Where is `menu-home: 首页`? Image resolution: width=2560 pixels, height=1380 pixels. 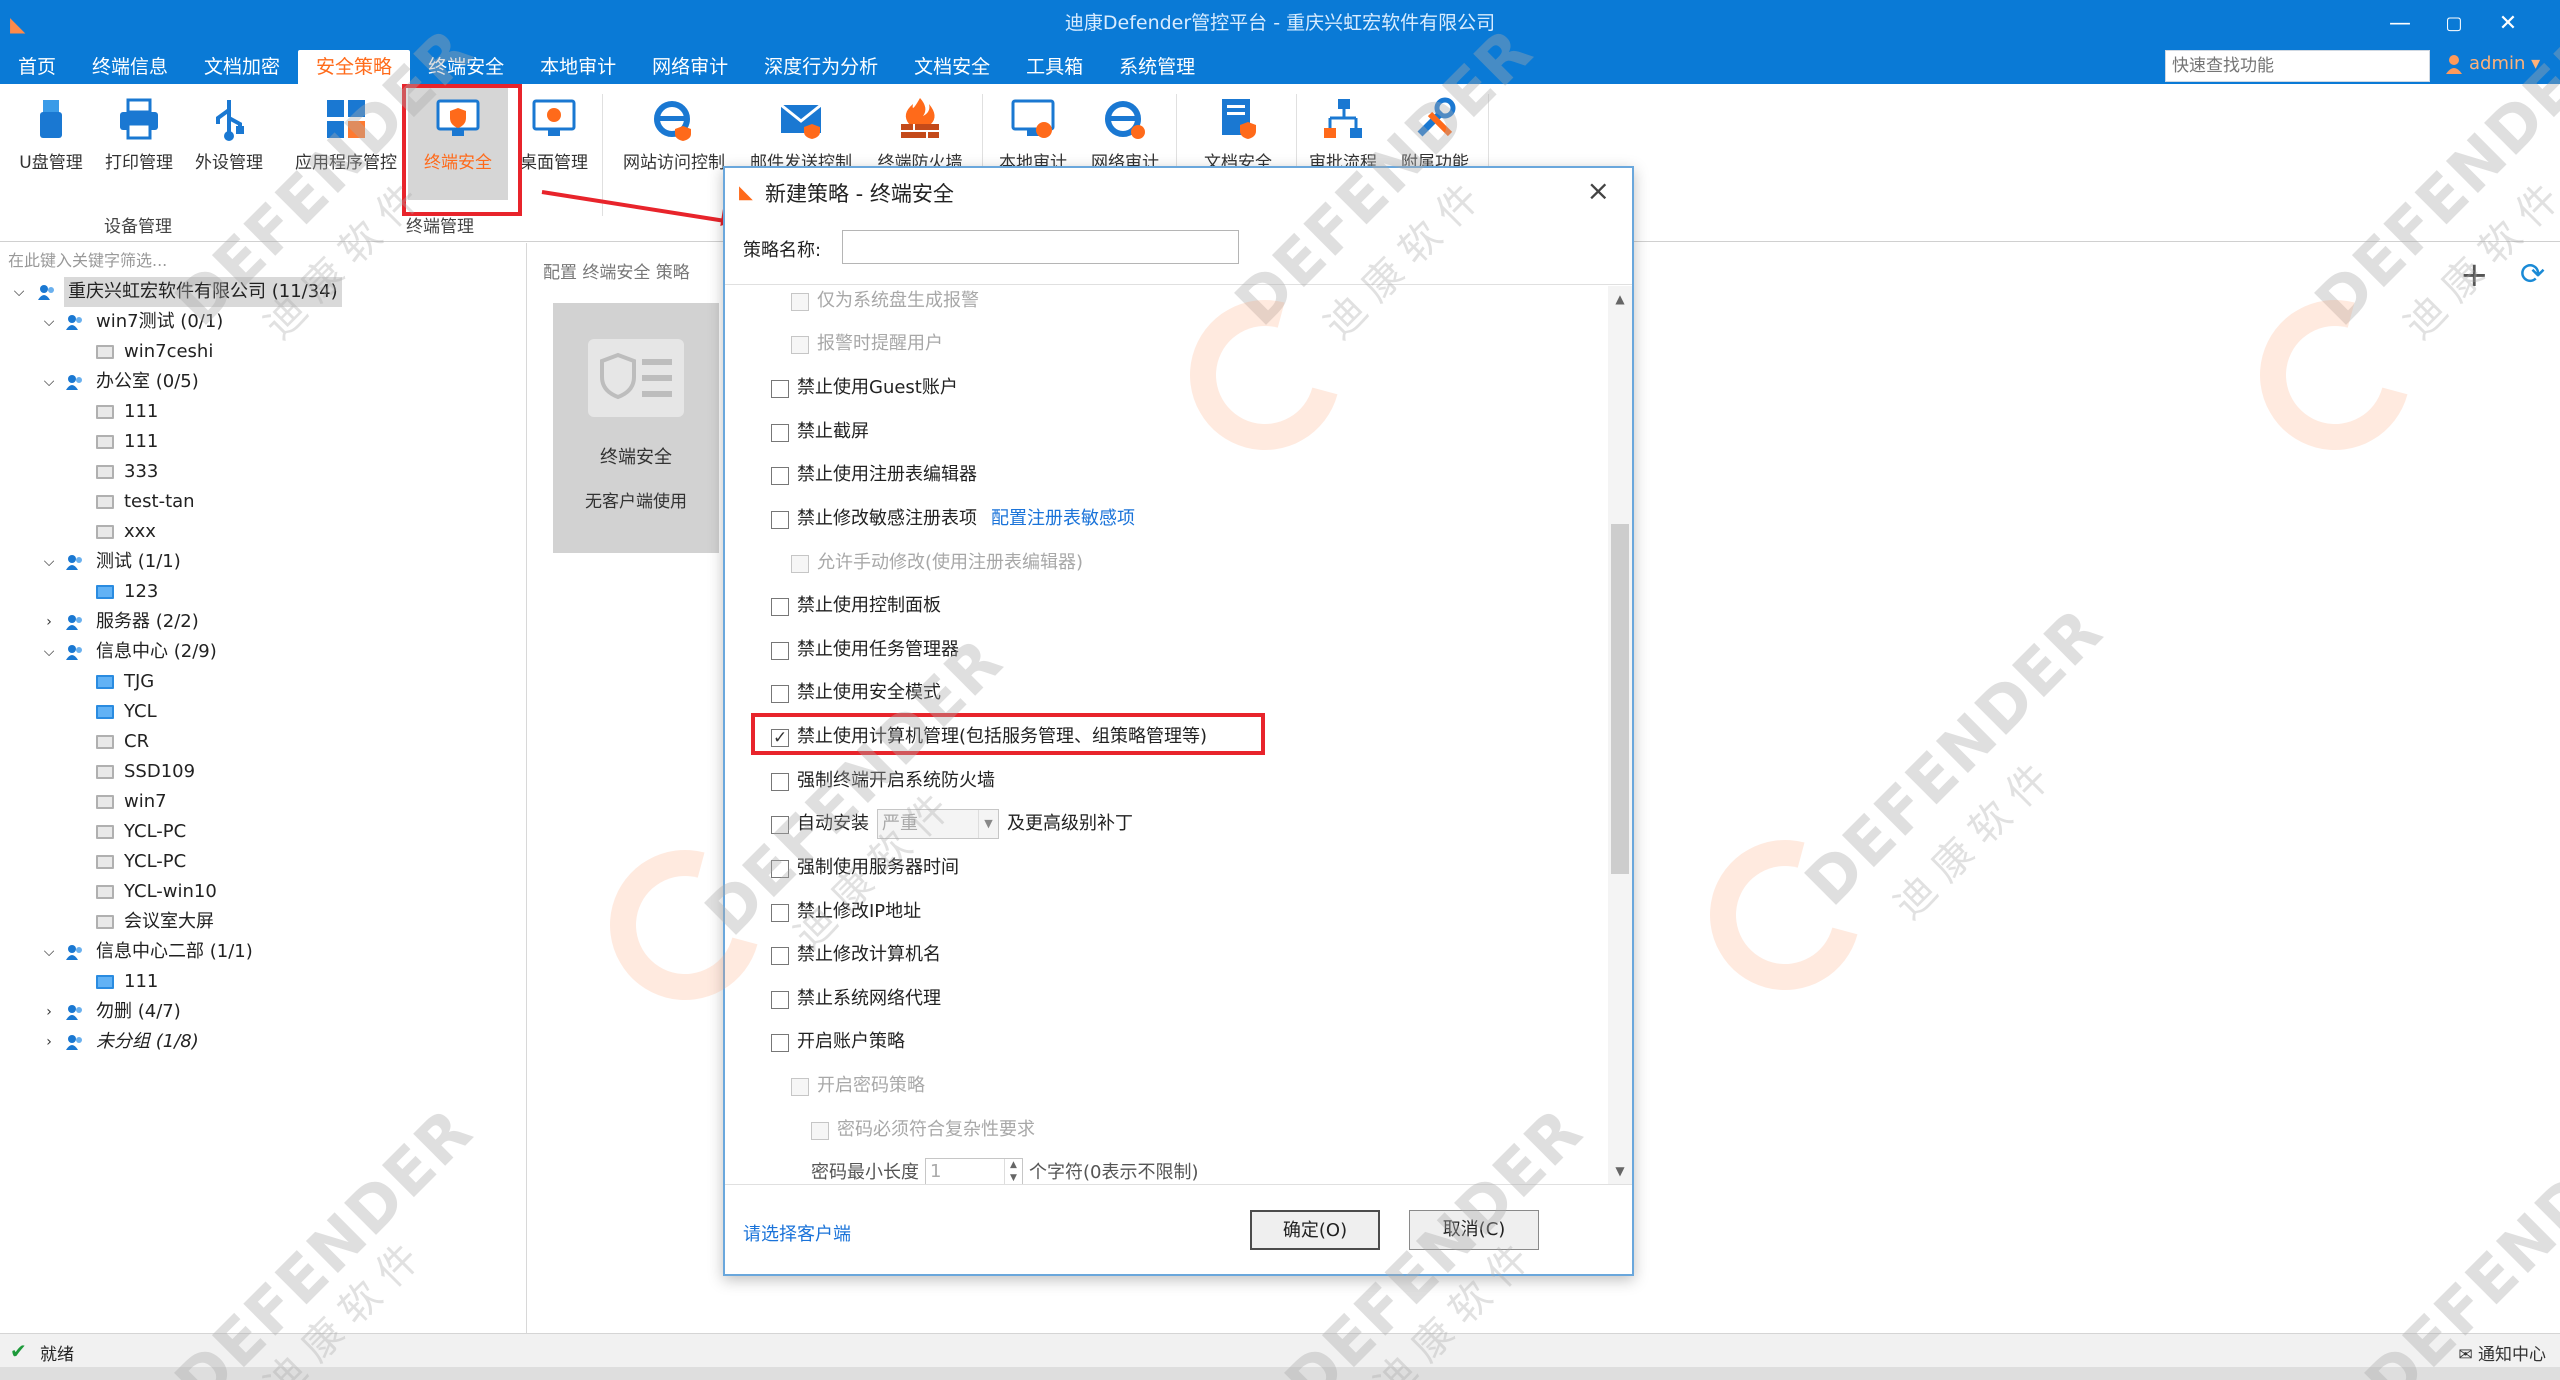 menu-home: 首页 is located at coordinates (37, 67).